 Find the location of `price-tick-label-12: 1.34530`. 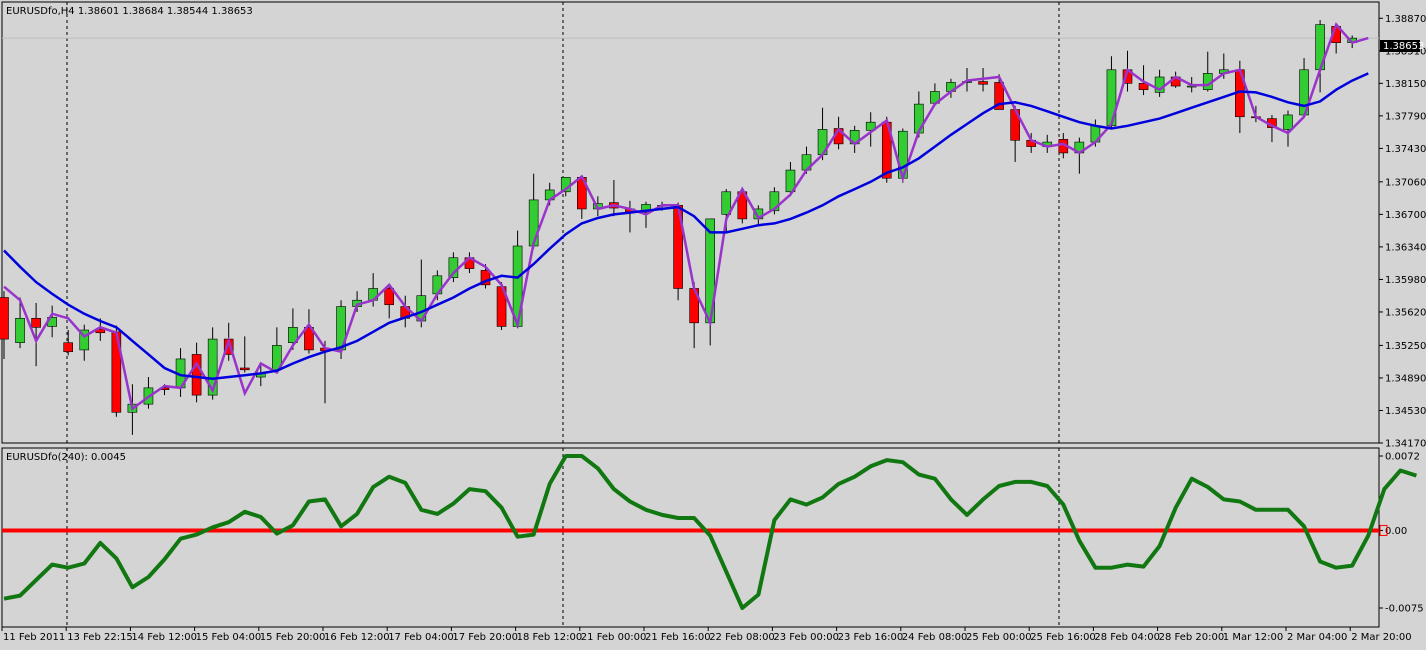

price-tick-label-12: 1.34530 is located at coordinates (1405, 411).